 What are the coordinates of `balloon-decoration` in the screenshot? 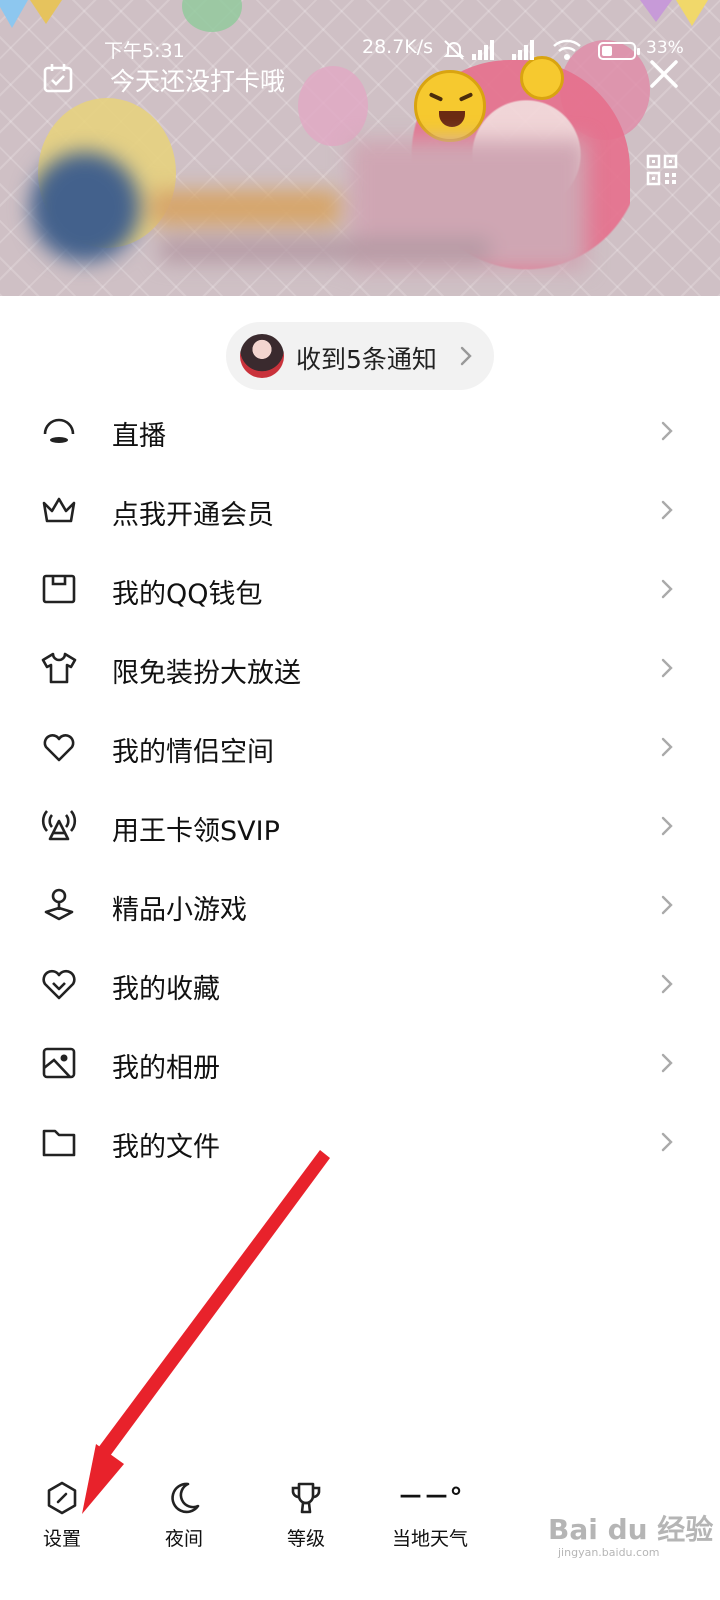 It's located at (333, 106).